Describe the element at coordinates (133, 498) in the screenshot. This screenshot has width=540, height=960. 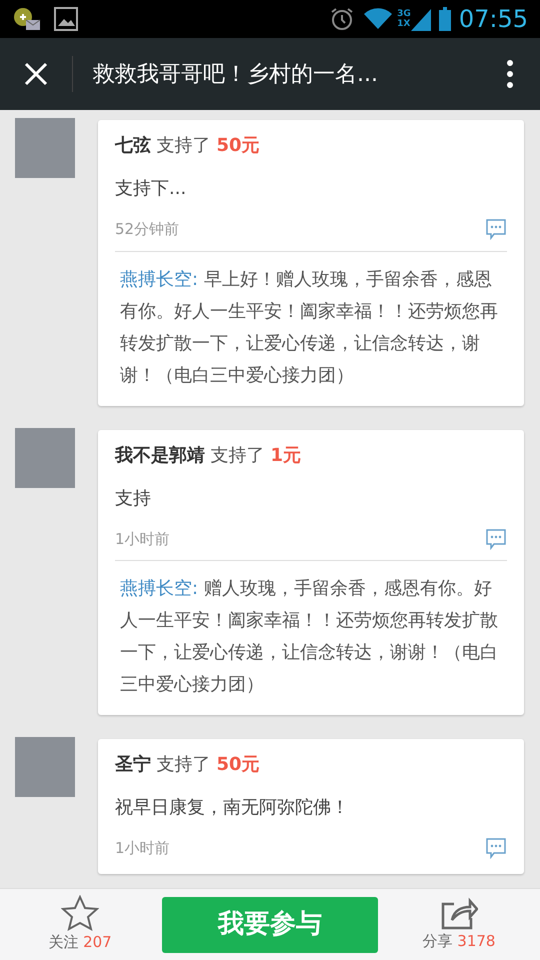
I see `comment-text: 支持` at that location.